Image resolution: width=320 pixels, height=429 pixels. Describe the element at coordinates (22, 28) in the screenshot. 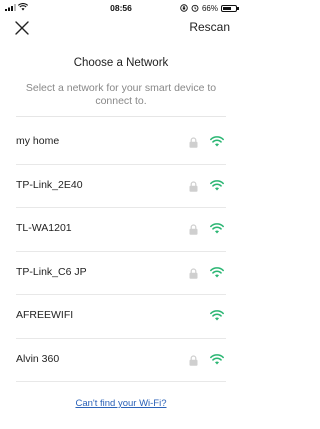

I see `close-icon` at that location.